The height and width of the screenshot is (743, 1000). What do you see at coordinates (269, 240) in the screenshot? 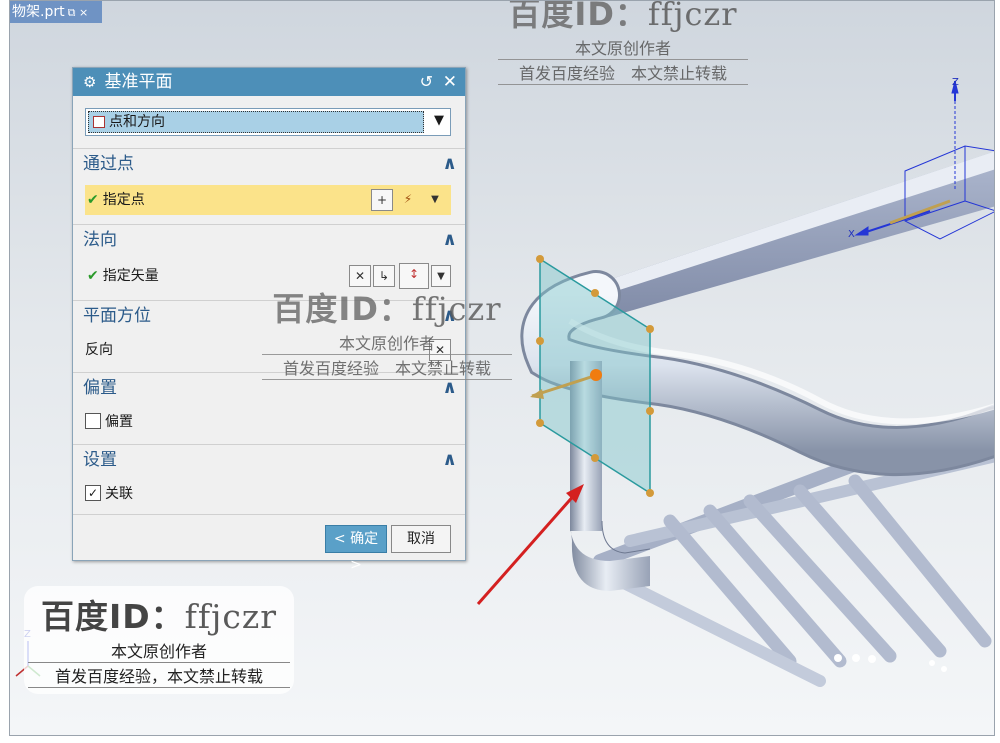
I see `section-header: 法向 ∧` at bounding box center [269, 240].